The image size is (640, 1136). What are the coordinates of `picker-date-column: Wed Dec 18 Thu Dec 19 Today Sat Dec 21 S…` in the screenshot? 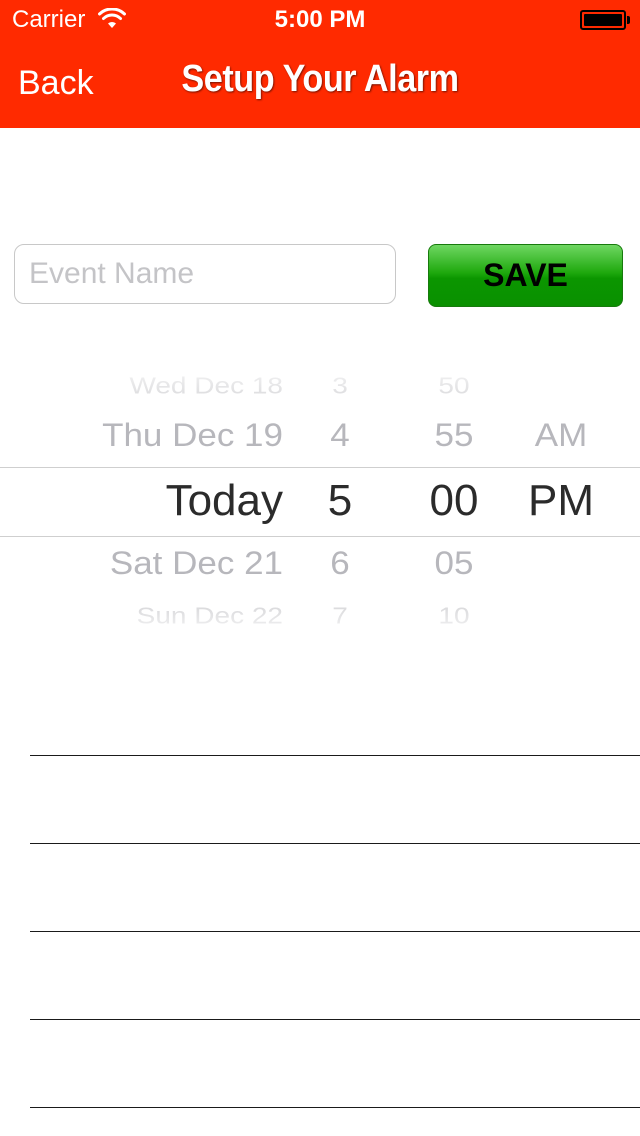 It's located at (141, 500).